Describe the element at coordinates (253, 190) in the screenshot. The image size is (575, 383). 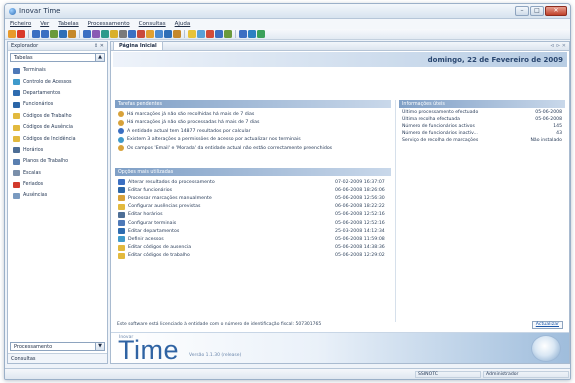
I see `frequent-option-link: Editar funcionários 06-06-2008 18:26:06` at that location.